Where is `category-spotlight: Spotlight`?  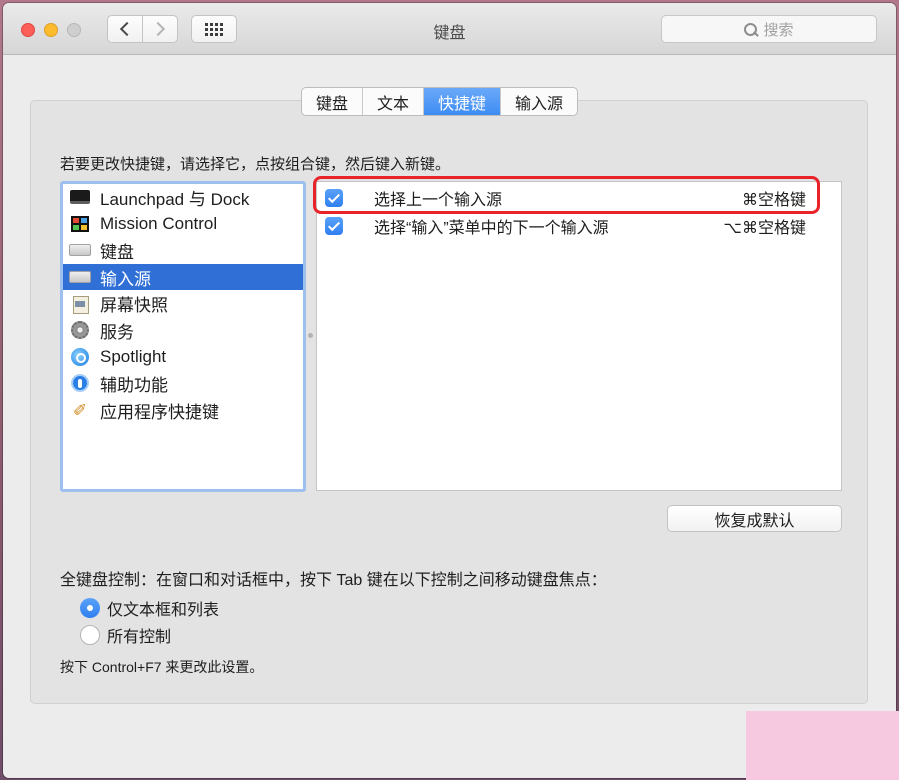 category-spotlight: Spotlight is located at coordinates (183, 357).